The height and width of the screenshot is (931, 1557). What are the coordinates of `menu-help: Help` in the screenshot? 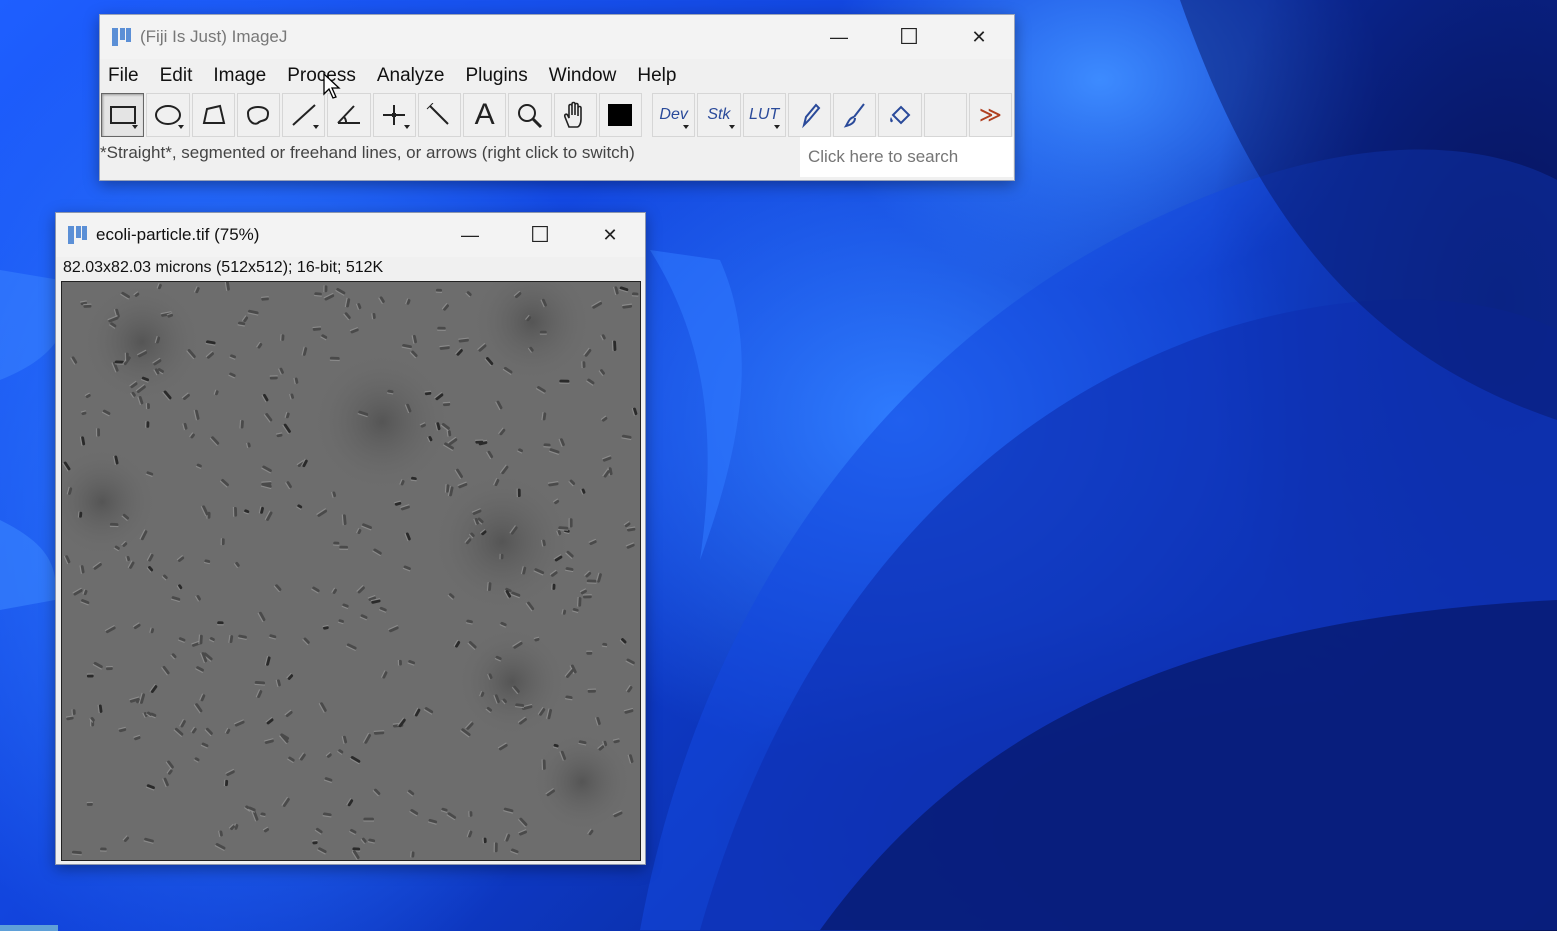 It's located at (656, 76).